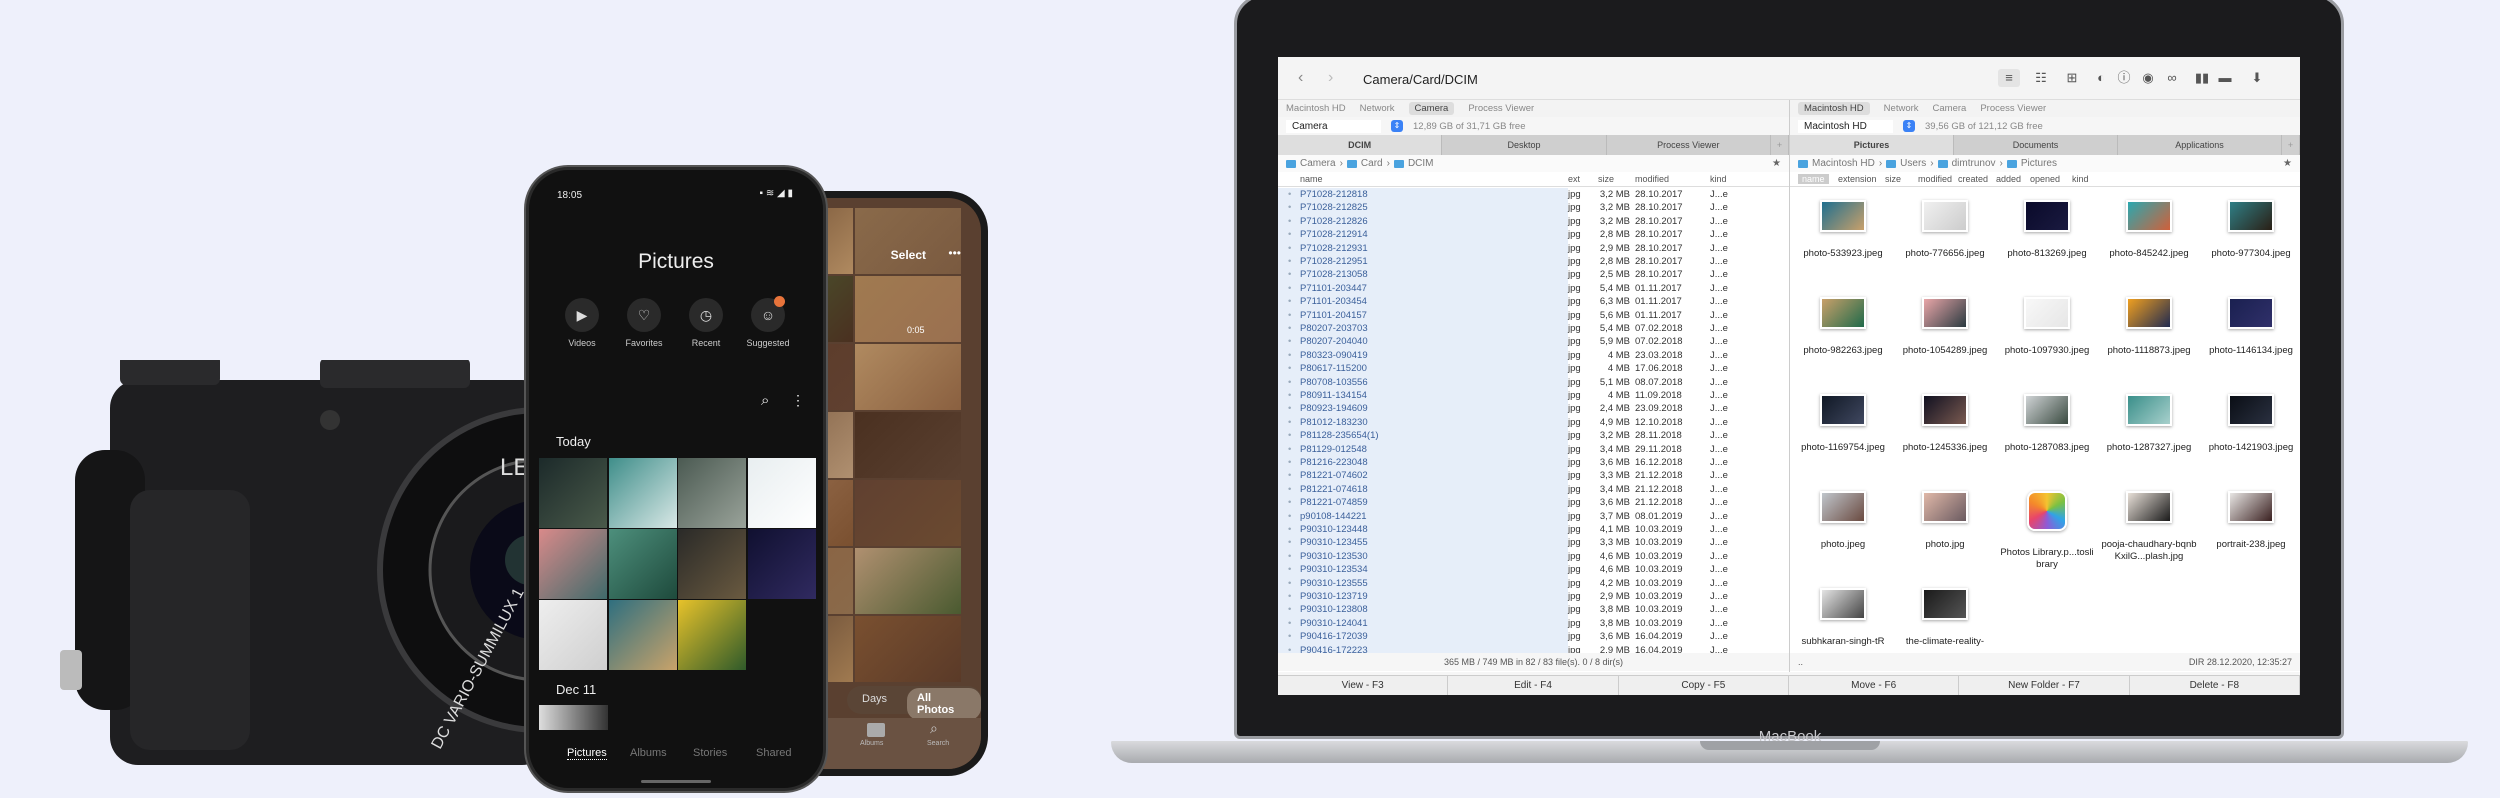 The height and width of the screenshot is (798, 2500). Describe the element at coordinates (1501, 108) in the screenshot. I see `location-process-viewer: Process Viewer` at that location.